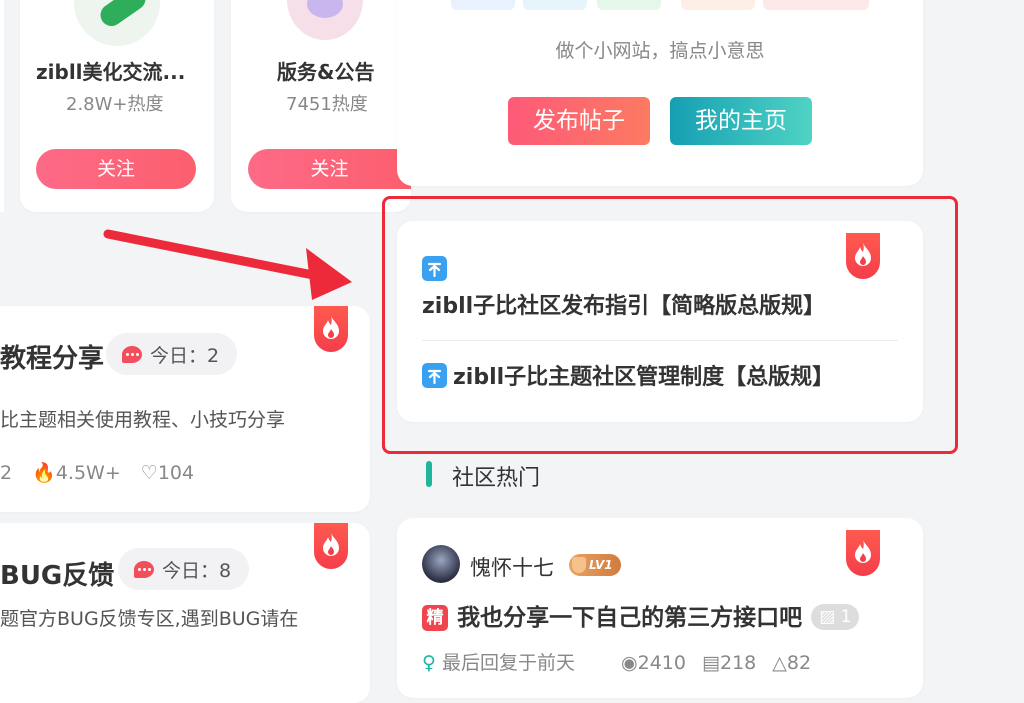 The image size is (1024, 703). What do you see at coordinates (738, 663) in the screenshot?
I see `comment-count: 218` at bounding box center [738, 663].